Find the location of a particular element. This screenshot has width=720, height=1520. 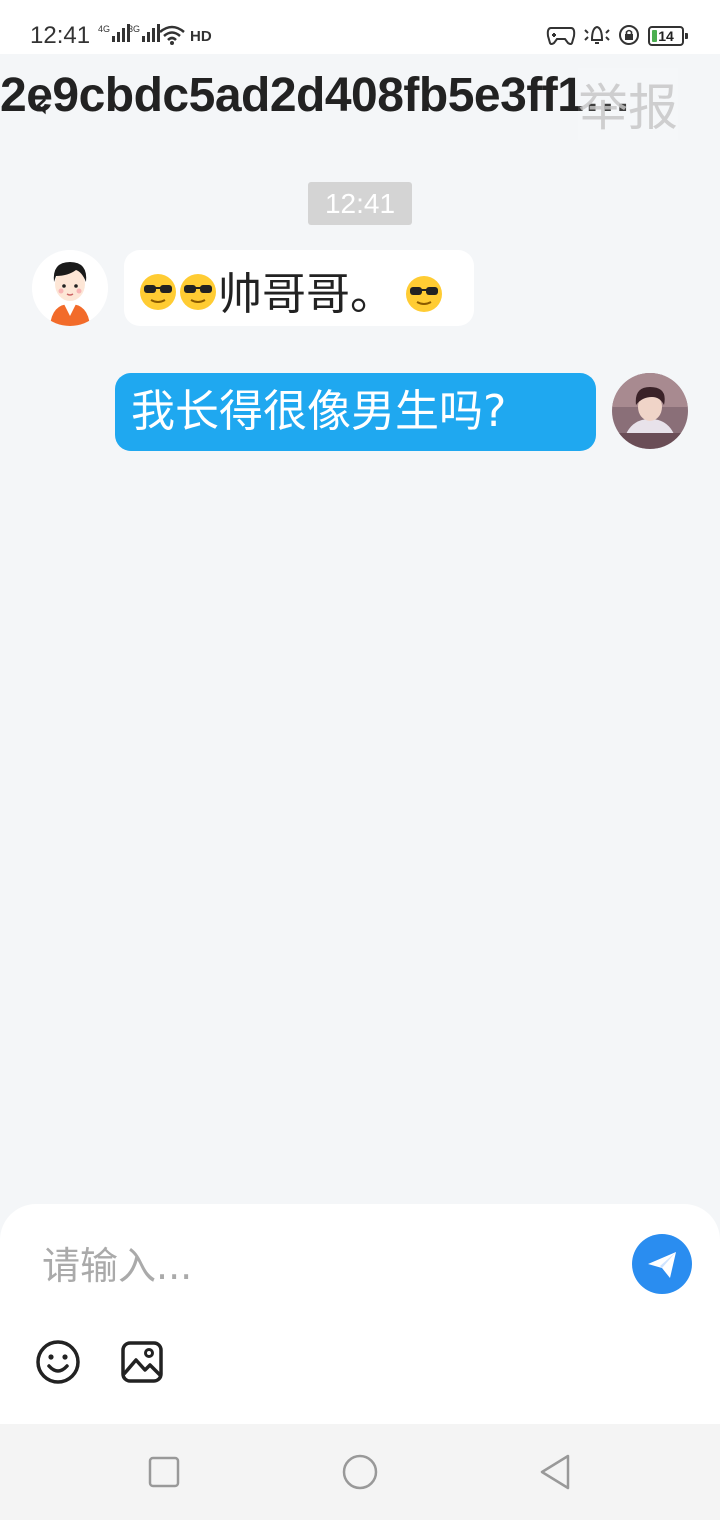

status-bar: 12:41 4G 3G HD 14 is located at coordinates (360, 27).